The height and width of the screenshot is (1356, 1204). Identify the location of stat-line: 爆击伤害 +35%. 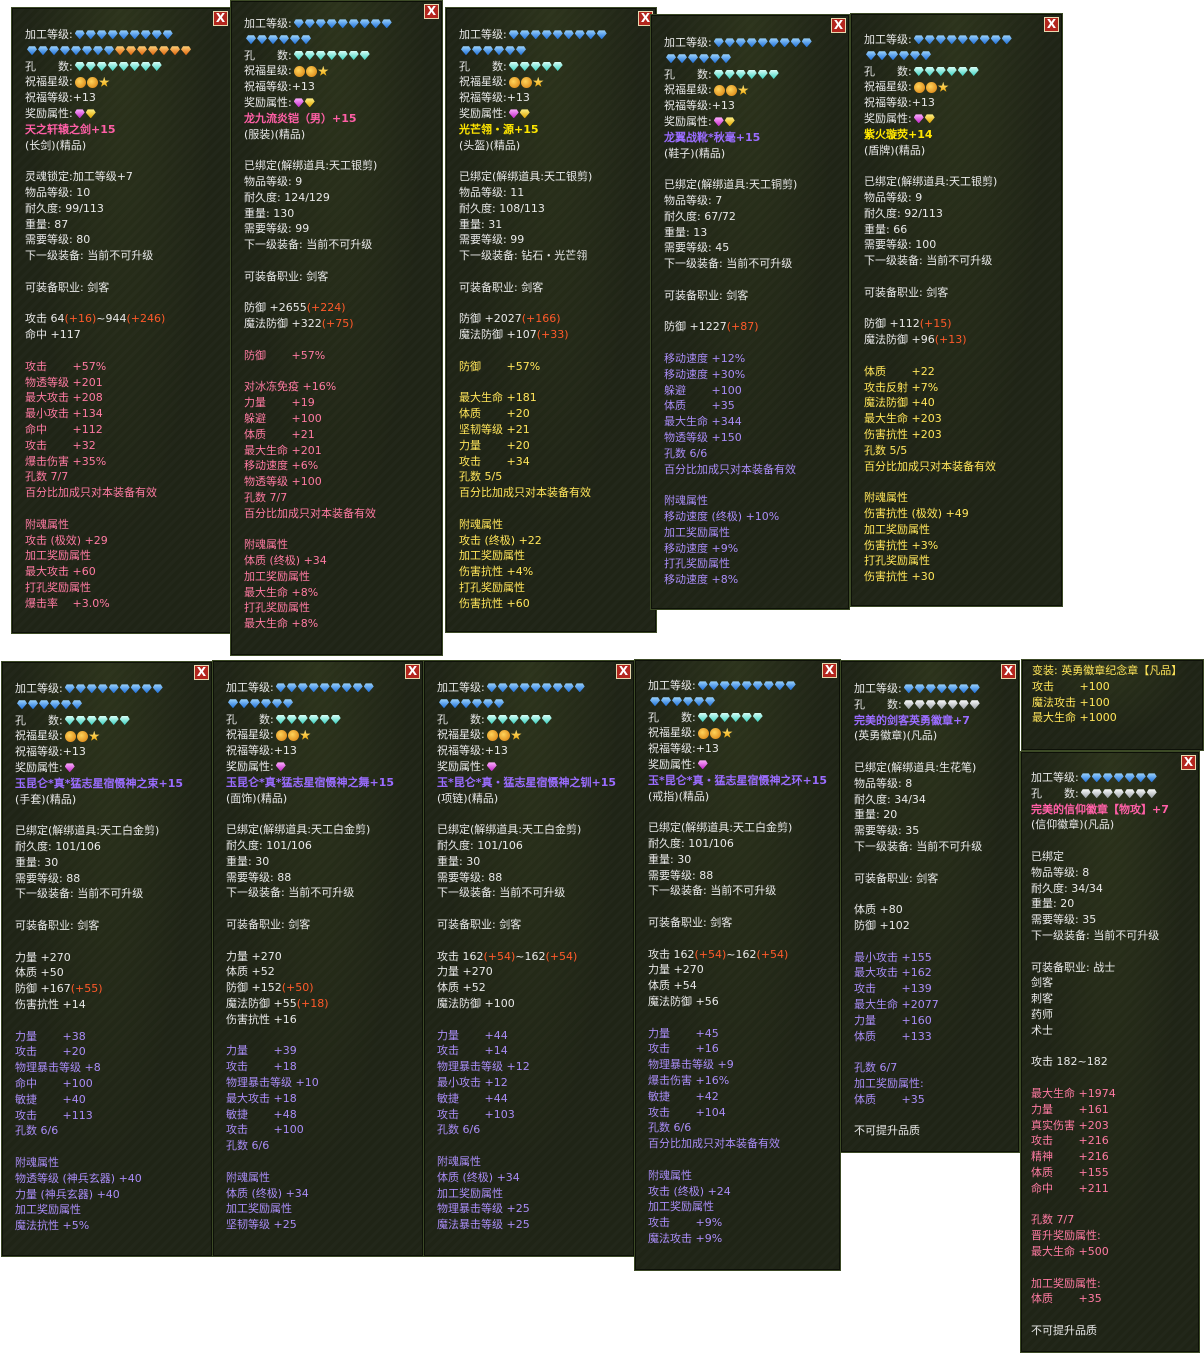
(126, 462).